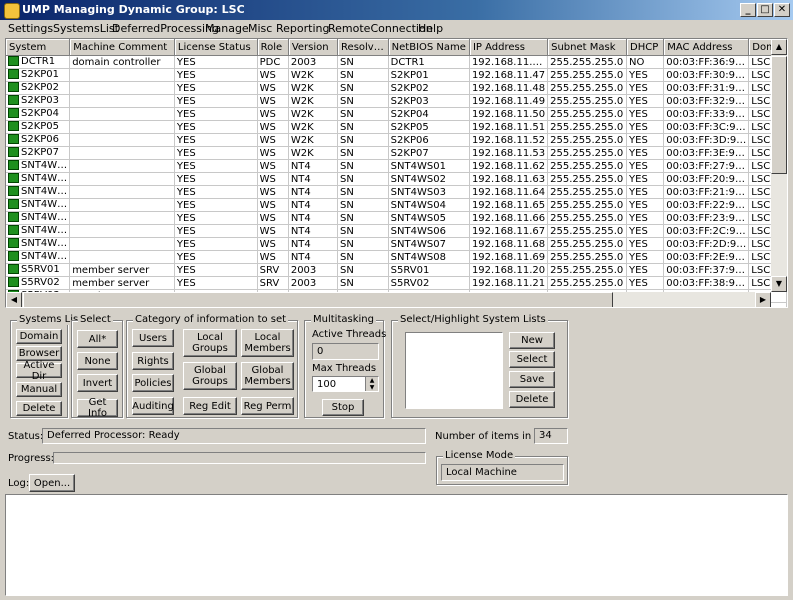  What do you see at coordinates (429, 47) in the screenshot?
I see `column-header: NetBIOS Name` at bounding box center [429, 47].